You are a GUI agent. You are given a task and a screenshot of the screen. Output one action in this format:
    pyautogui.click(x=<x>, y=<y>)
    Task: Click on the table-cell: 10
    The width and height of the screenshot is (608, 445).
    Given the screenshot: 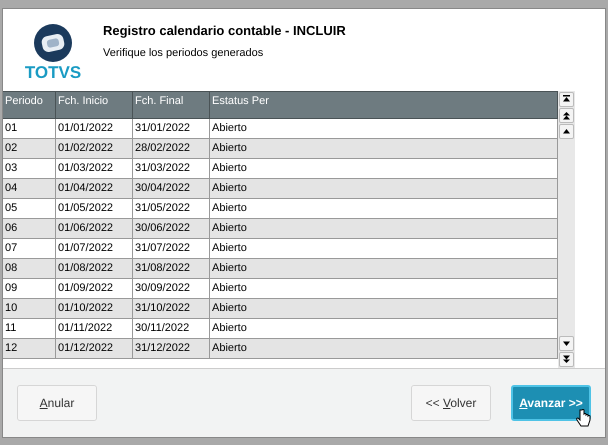 What is the action you would take?
    pyautogui.click(x=29, y=308)
    